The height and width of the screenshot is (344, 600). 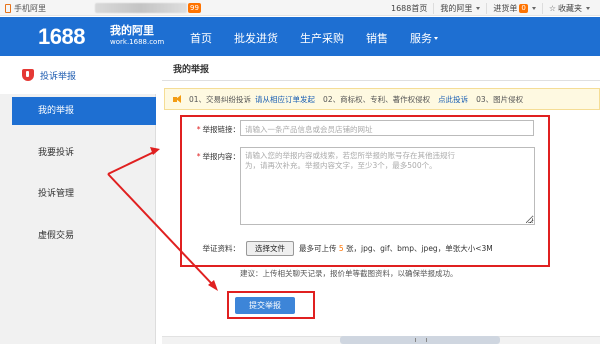 I want to click on file-upload-hint: 最多可上传 5 张，jpg、gif、bmp、jpeg，单张大小<3M, so click(x=396, y=248).